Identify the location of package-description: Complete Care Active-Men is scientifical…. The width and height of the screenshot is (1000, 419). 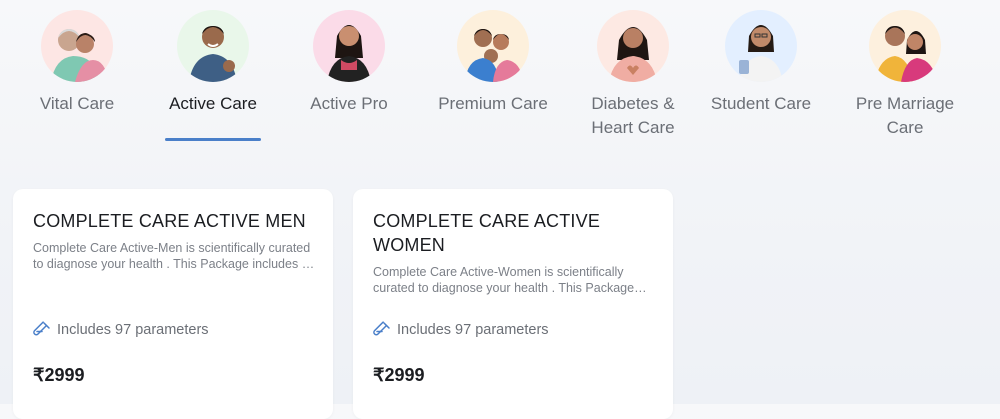
(174, 256).